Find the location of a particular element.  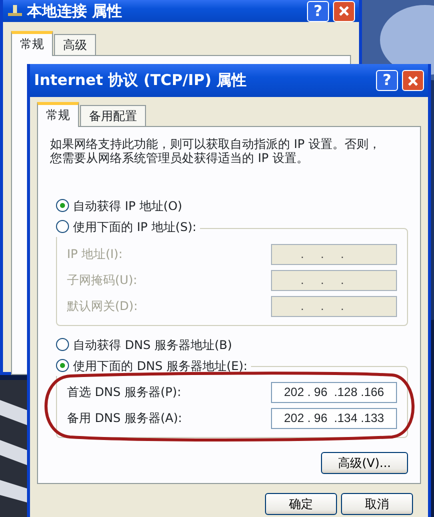

ip-address-field: 202 . 96 .128 .166 is located at coordinates (334, 392).